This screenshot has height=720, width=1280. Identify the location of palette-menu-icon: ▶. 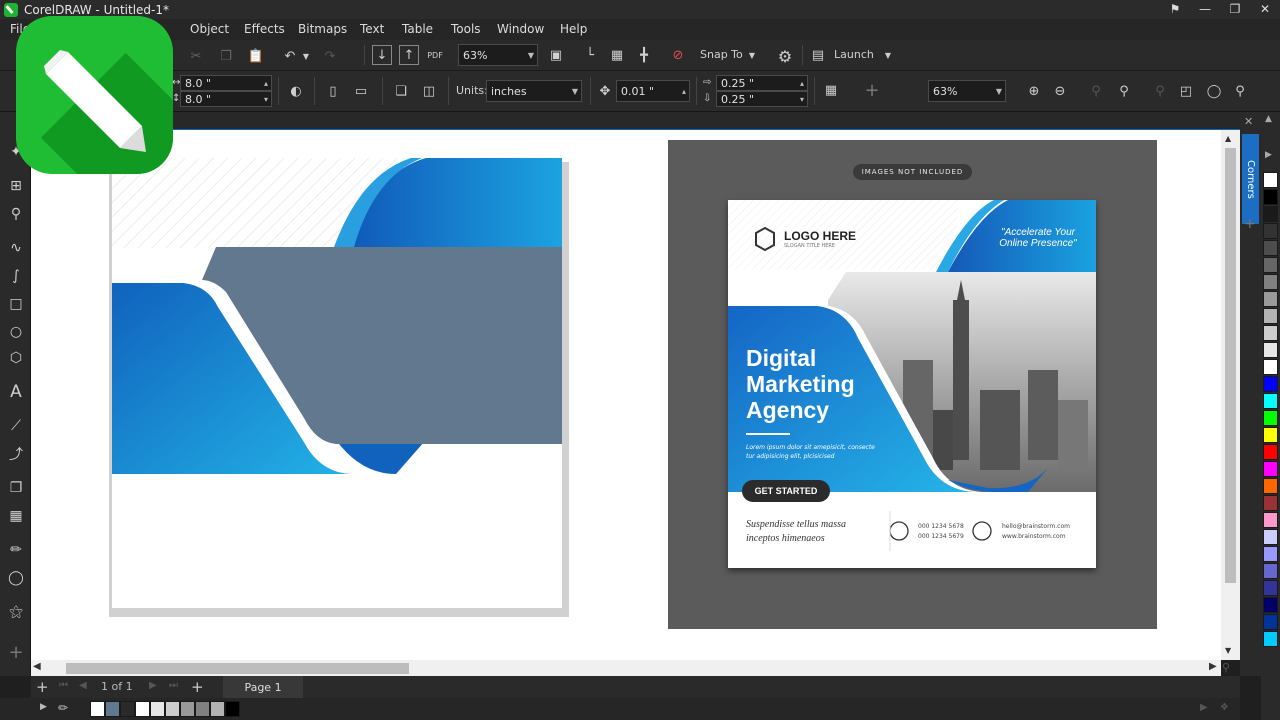
(1268, 155).